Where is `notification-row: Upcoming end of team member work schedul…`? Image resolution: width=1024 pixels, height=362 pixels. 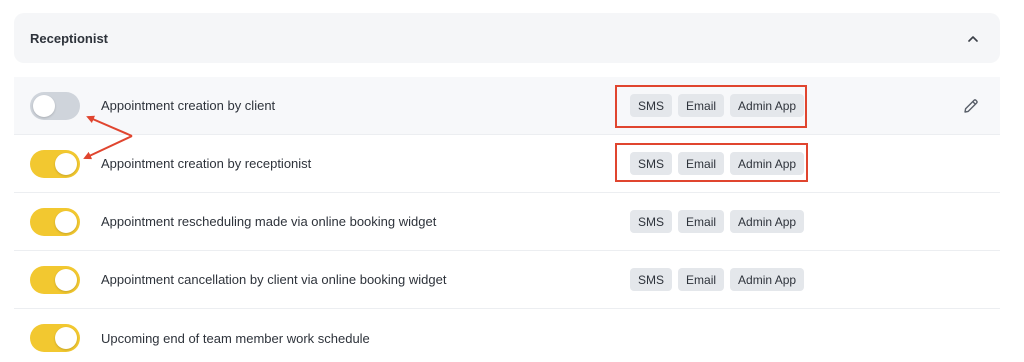
notification-row: Upcoming end of team member work schedul… is located at coordinates (507, 335).